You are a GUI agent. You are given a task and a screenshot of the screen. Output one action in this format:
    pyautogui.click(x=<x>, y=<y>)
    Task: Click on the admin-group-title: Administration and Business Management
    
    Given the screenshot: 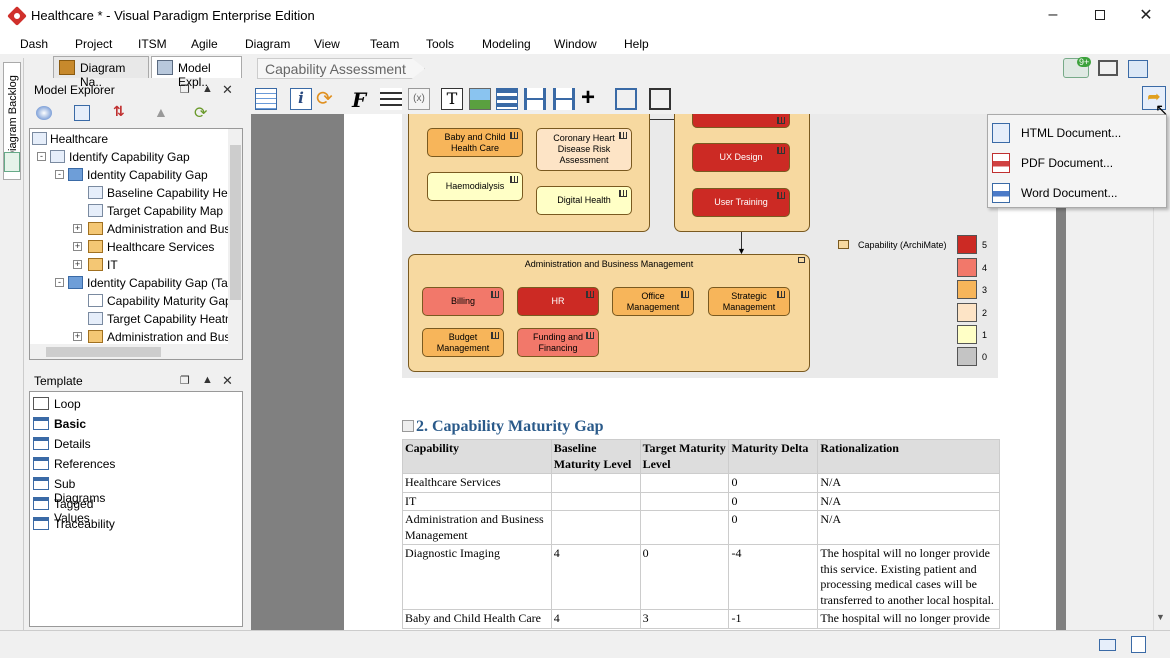 What is the action you would take?
    pyautogui.click(x=609, y=264)
    